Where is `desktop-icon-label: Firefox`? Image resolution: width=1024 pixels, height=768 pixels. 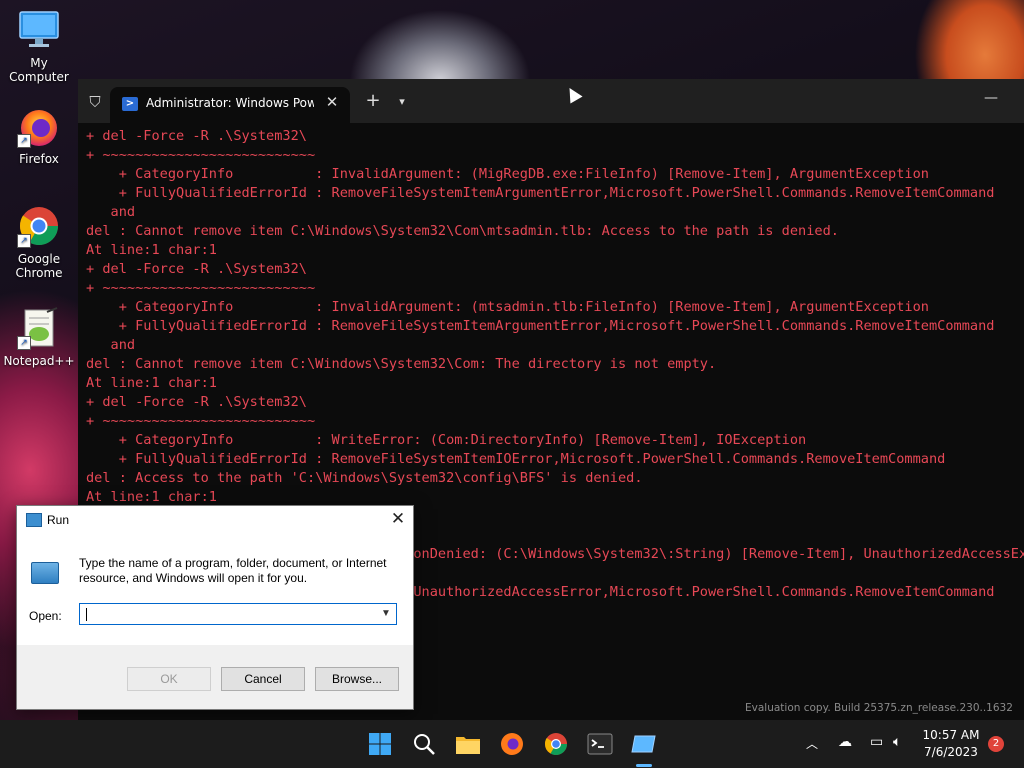
desktop-icon-label: Firefox is located at coordinates (39, 159).